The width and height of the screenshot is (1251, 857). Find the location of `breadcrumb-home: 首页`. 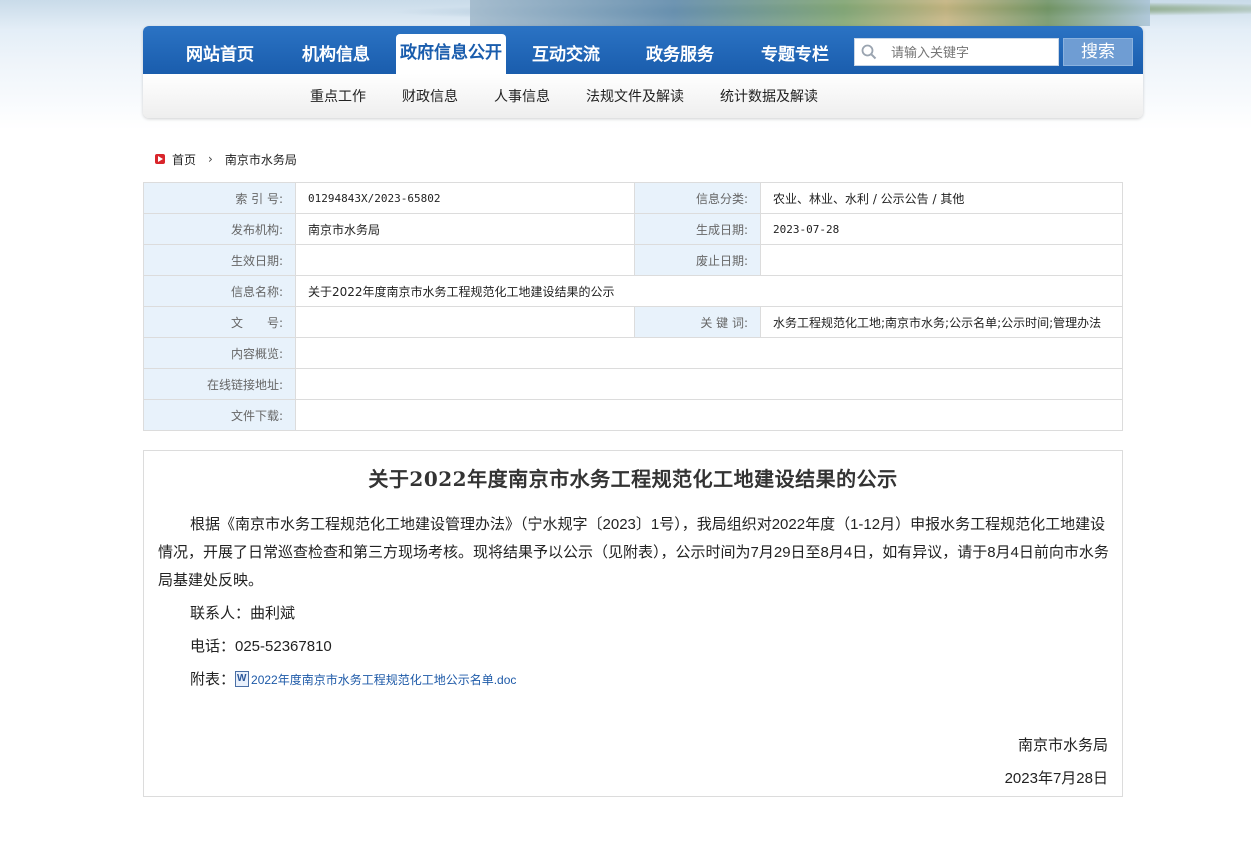

breadcrumb-home: 首页 is located at coordinates (184, 159).